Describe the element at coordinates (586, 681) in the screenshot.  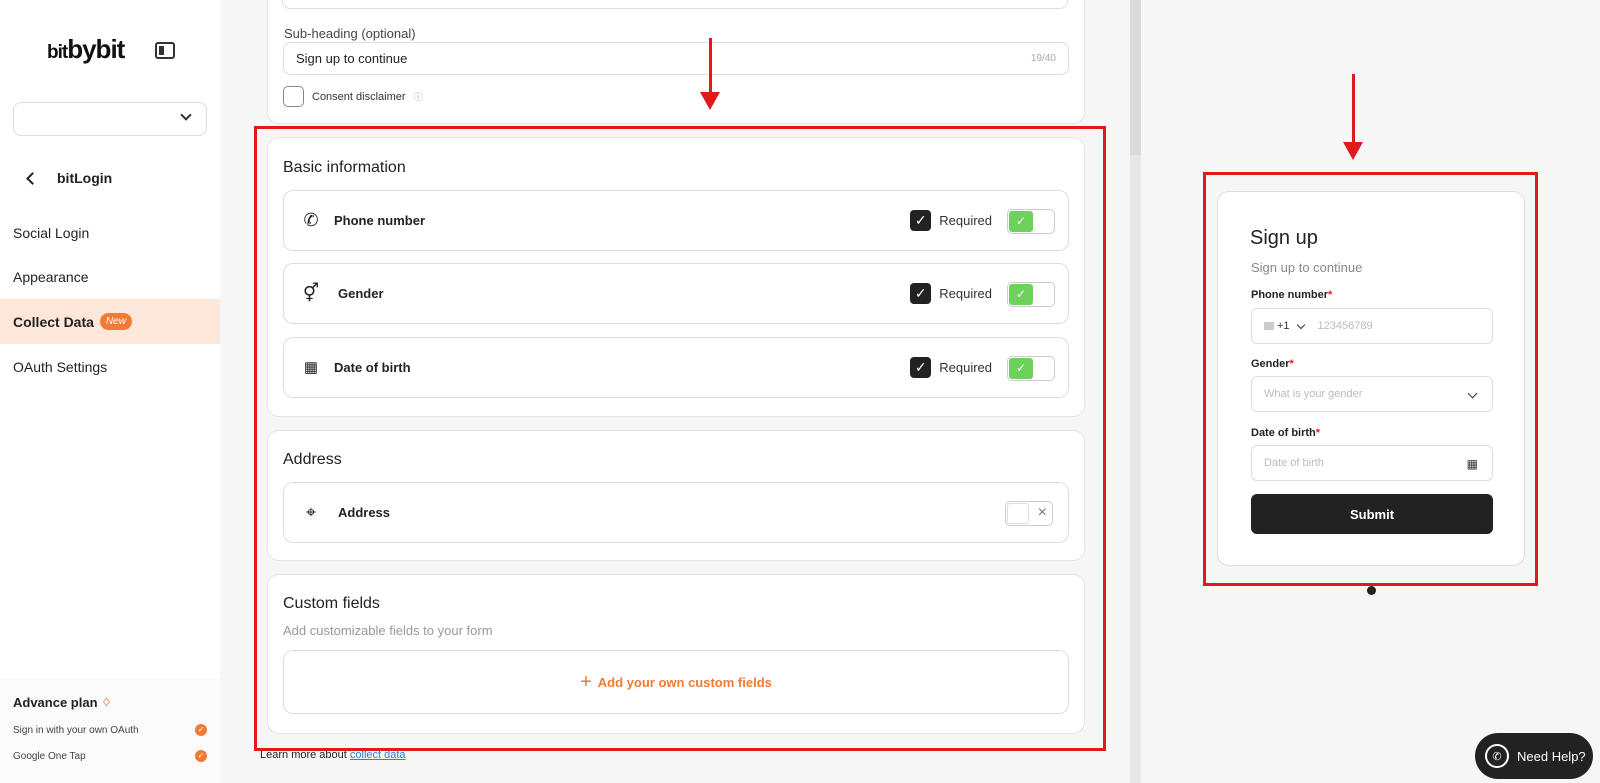
I see `plus-icon: +` at that location.